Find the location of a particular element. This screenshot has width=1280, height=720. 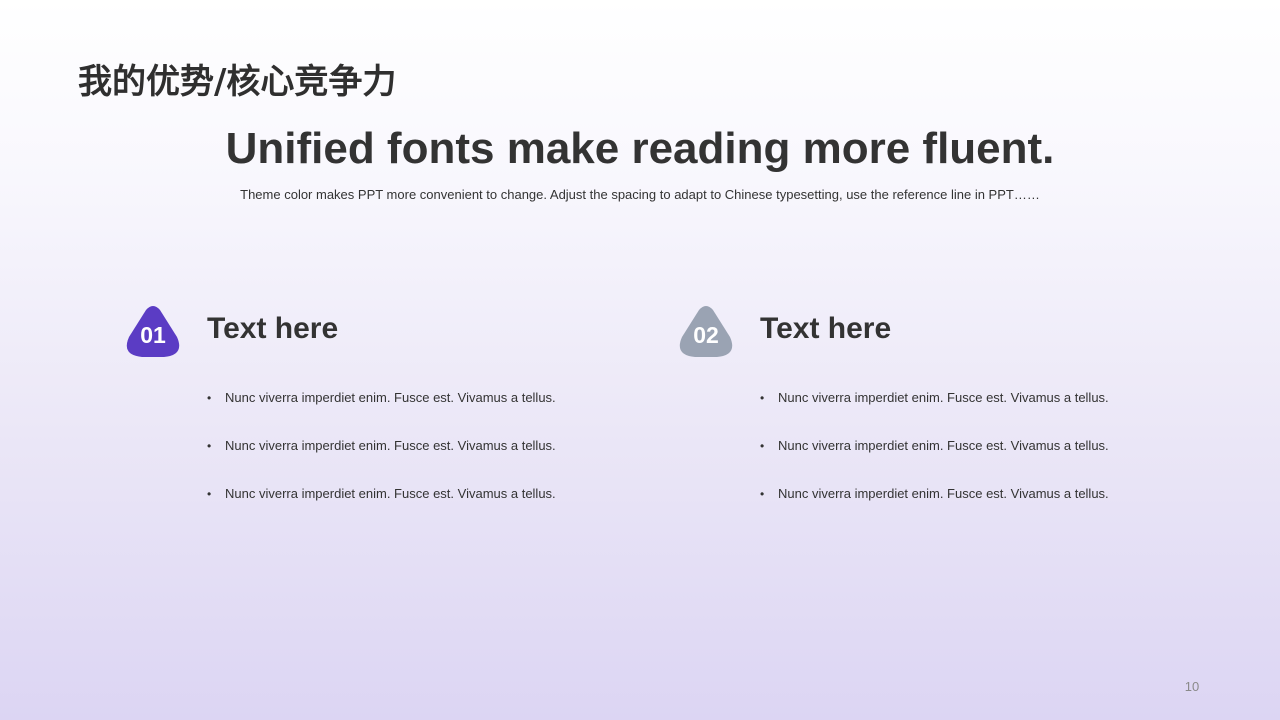

slide-title: 我的优势/核心竞争力 is located at coordinates (237, 82).